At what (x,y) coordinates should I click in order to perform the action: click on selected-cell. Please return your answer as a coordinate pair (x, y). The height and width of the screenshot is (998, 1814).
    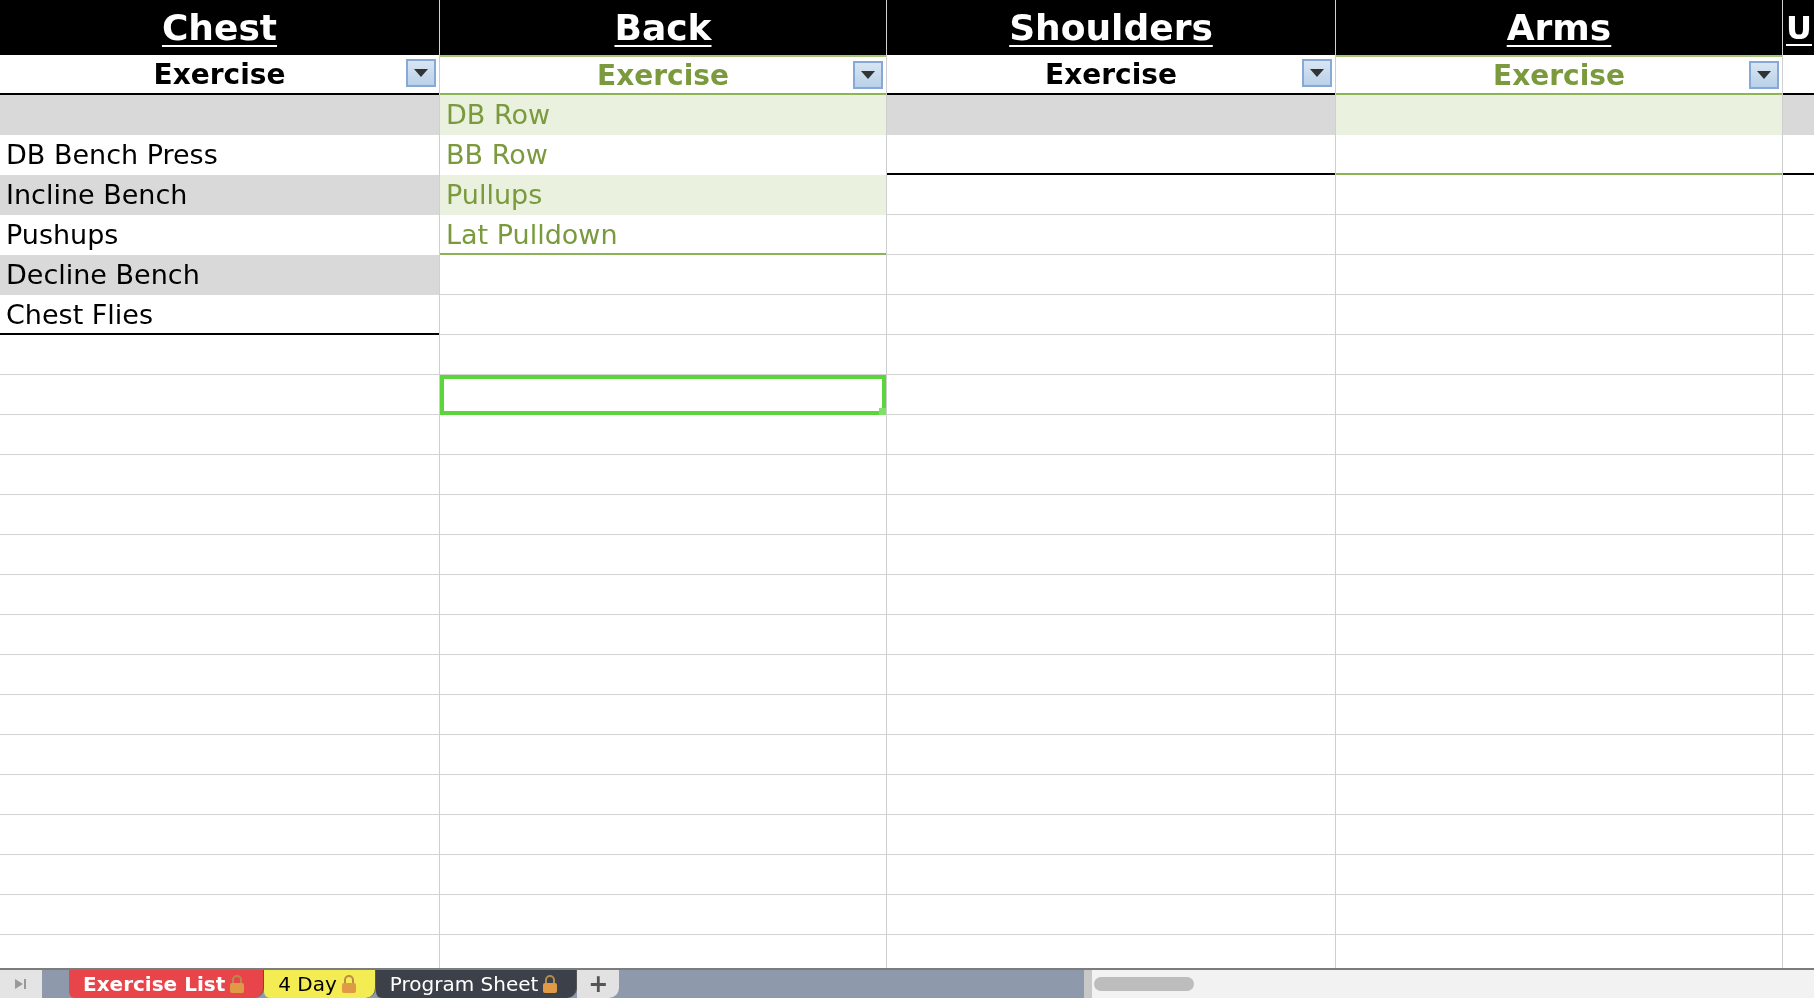
    Looking at the image, I should click on (663, 395).